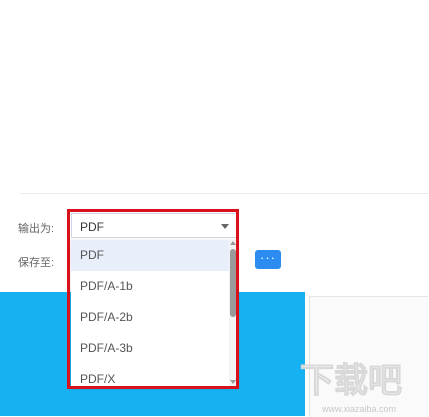  I want to click on output-format-label: 输出为:, so click(36, 229).